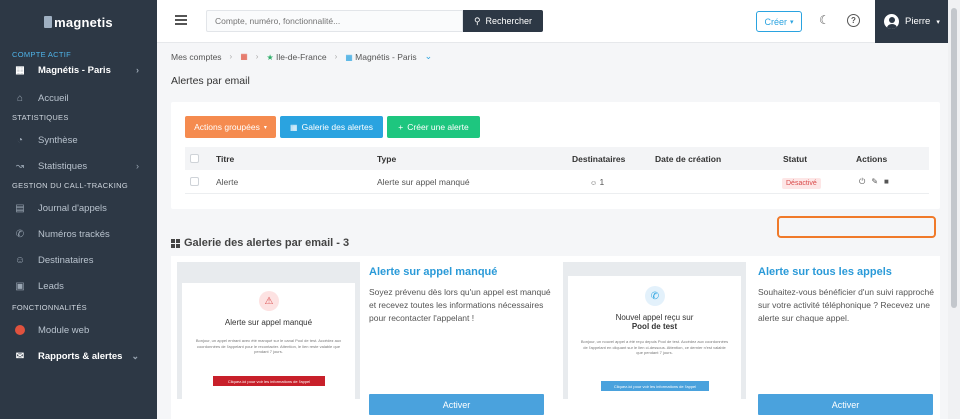  What do you see at coordinates (269, 301) in the screenshot?
I see `warning-icon: ⚠` at bounding box center [269, 301].